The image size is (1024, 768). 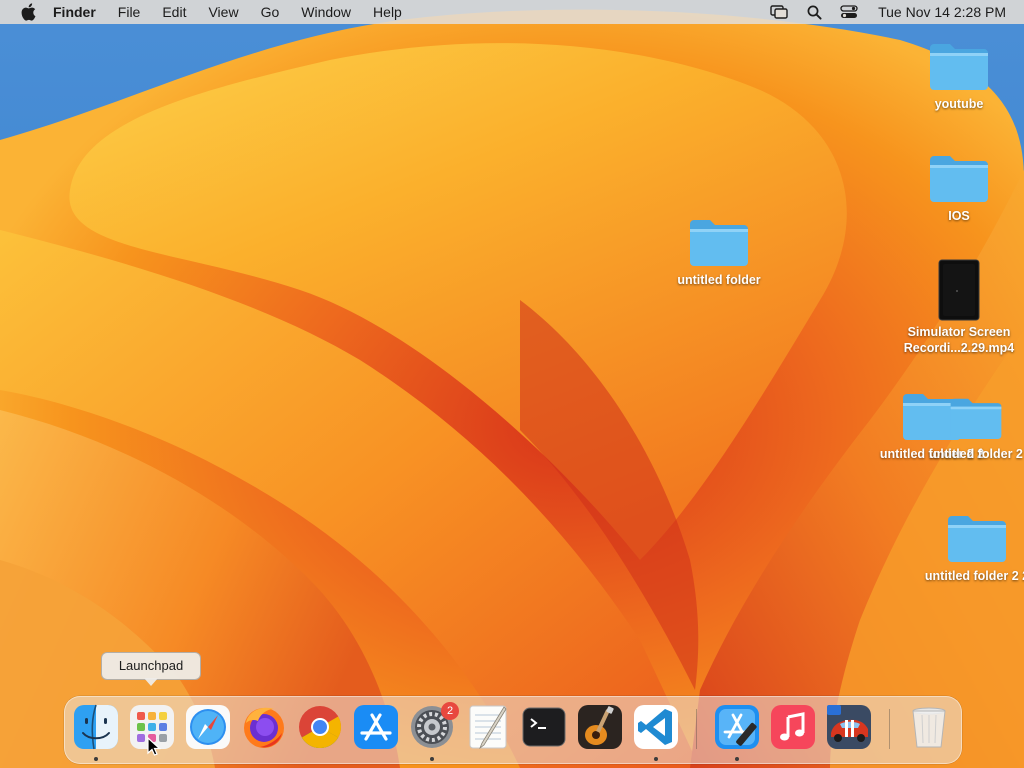 What do you see at coordinates (959, 290) in the screenshot?
I see `video-file-icon` at bounding box center [959, 290].